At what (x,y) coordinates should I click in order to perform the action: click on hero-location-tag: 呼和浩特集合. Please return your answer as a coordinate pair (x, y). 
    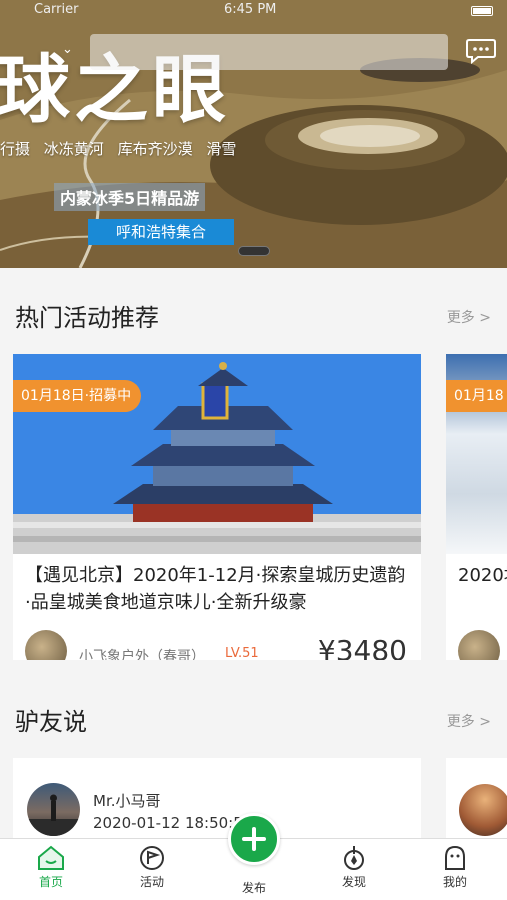
    Looking at the image, I should click on (161, 232).